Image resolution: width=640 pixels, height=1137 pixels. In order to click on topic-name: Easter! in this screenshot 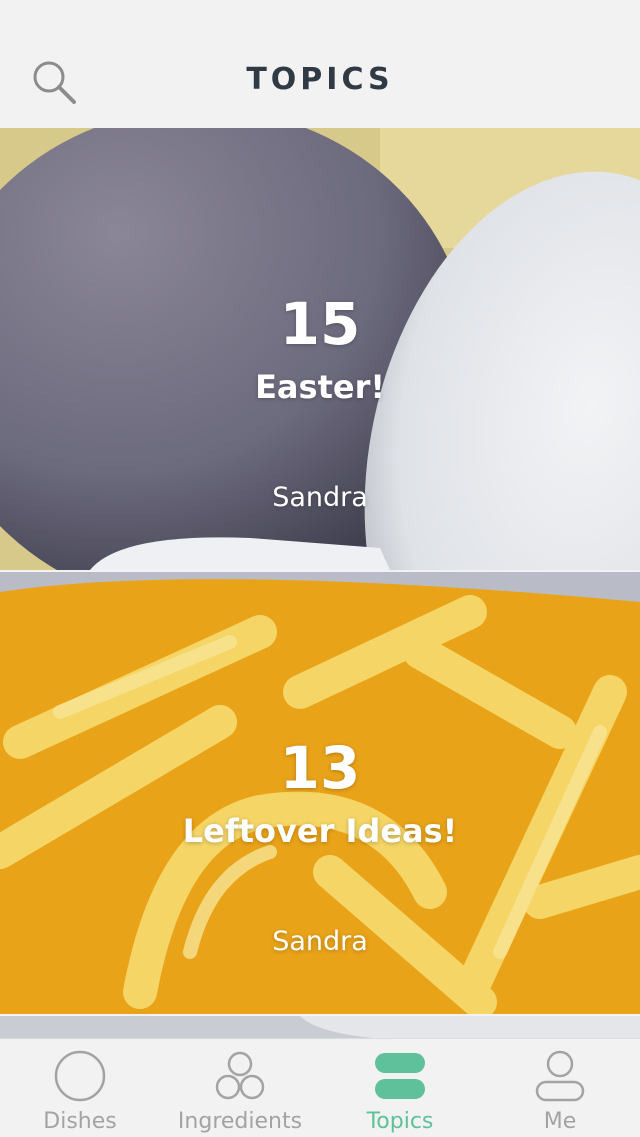, I will do `click(320, 387)`.